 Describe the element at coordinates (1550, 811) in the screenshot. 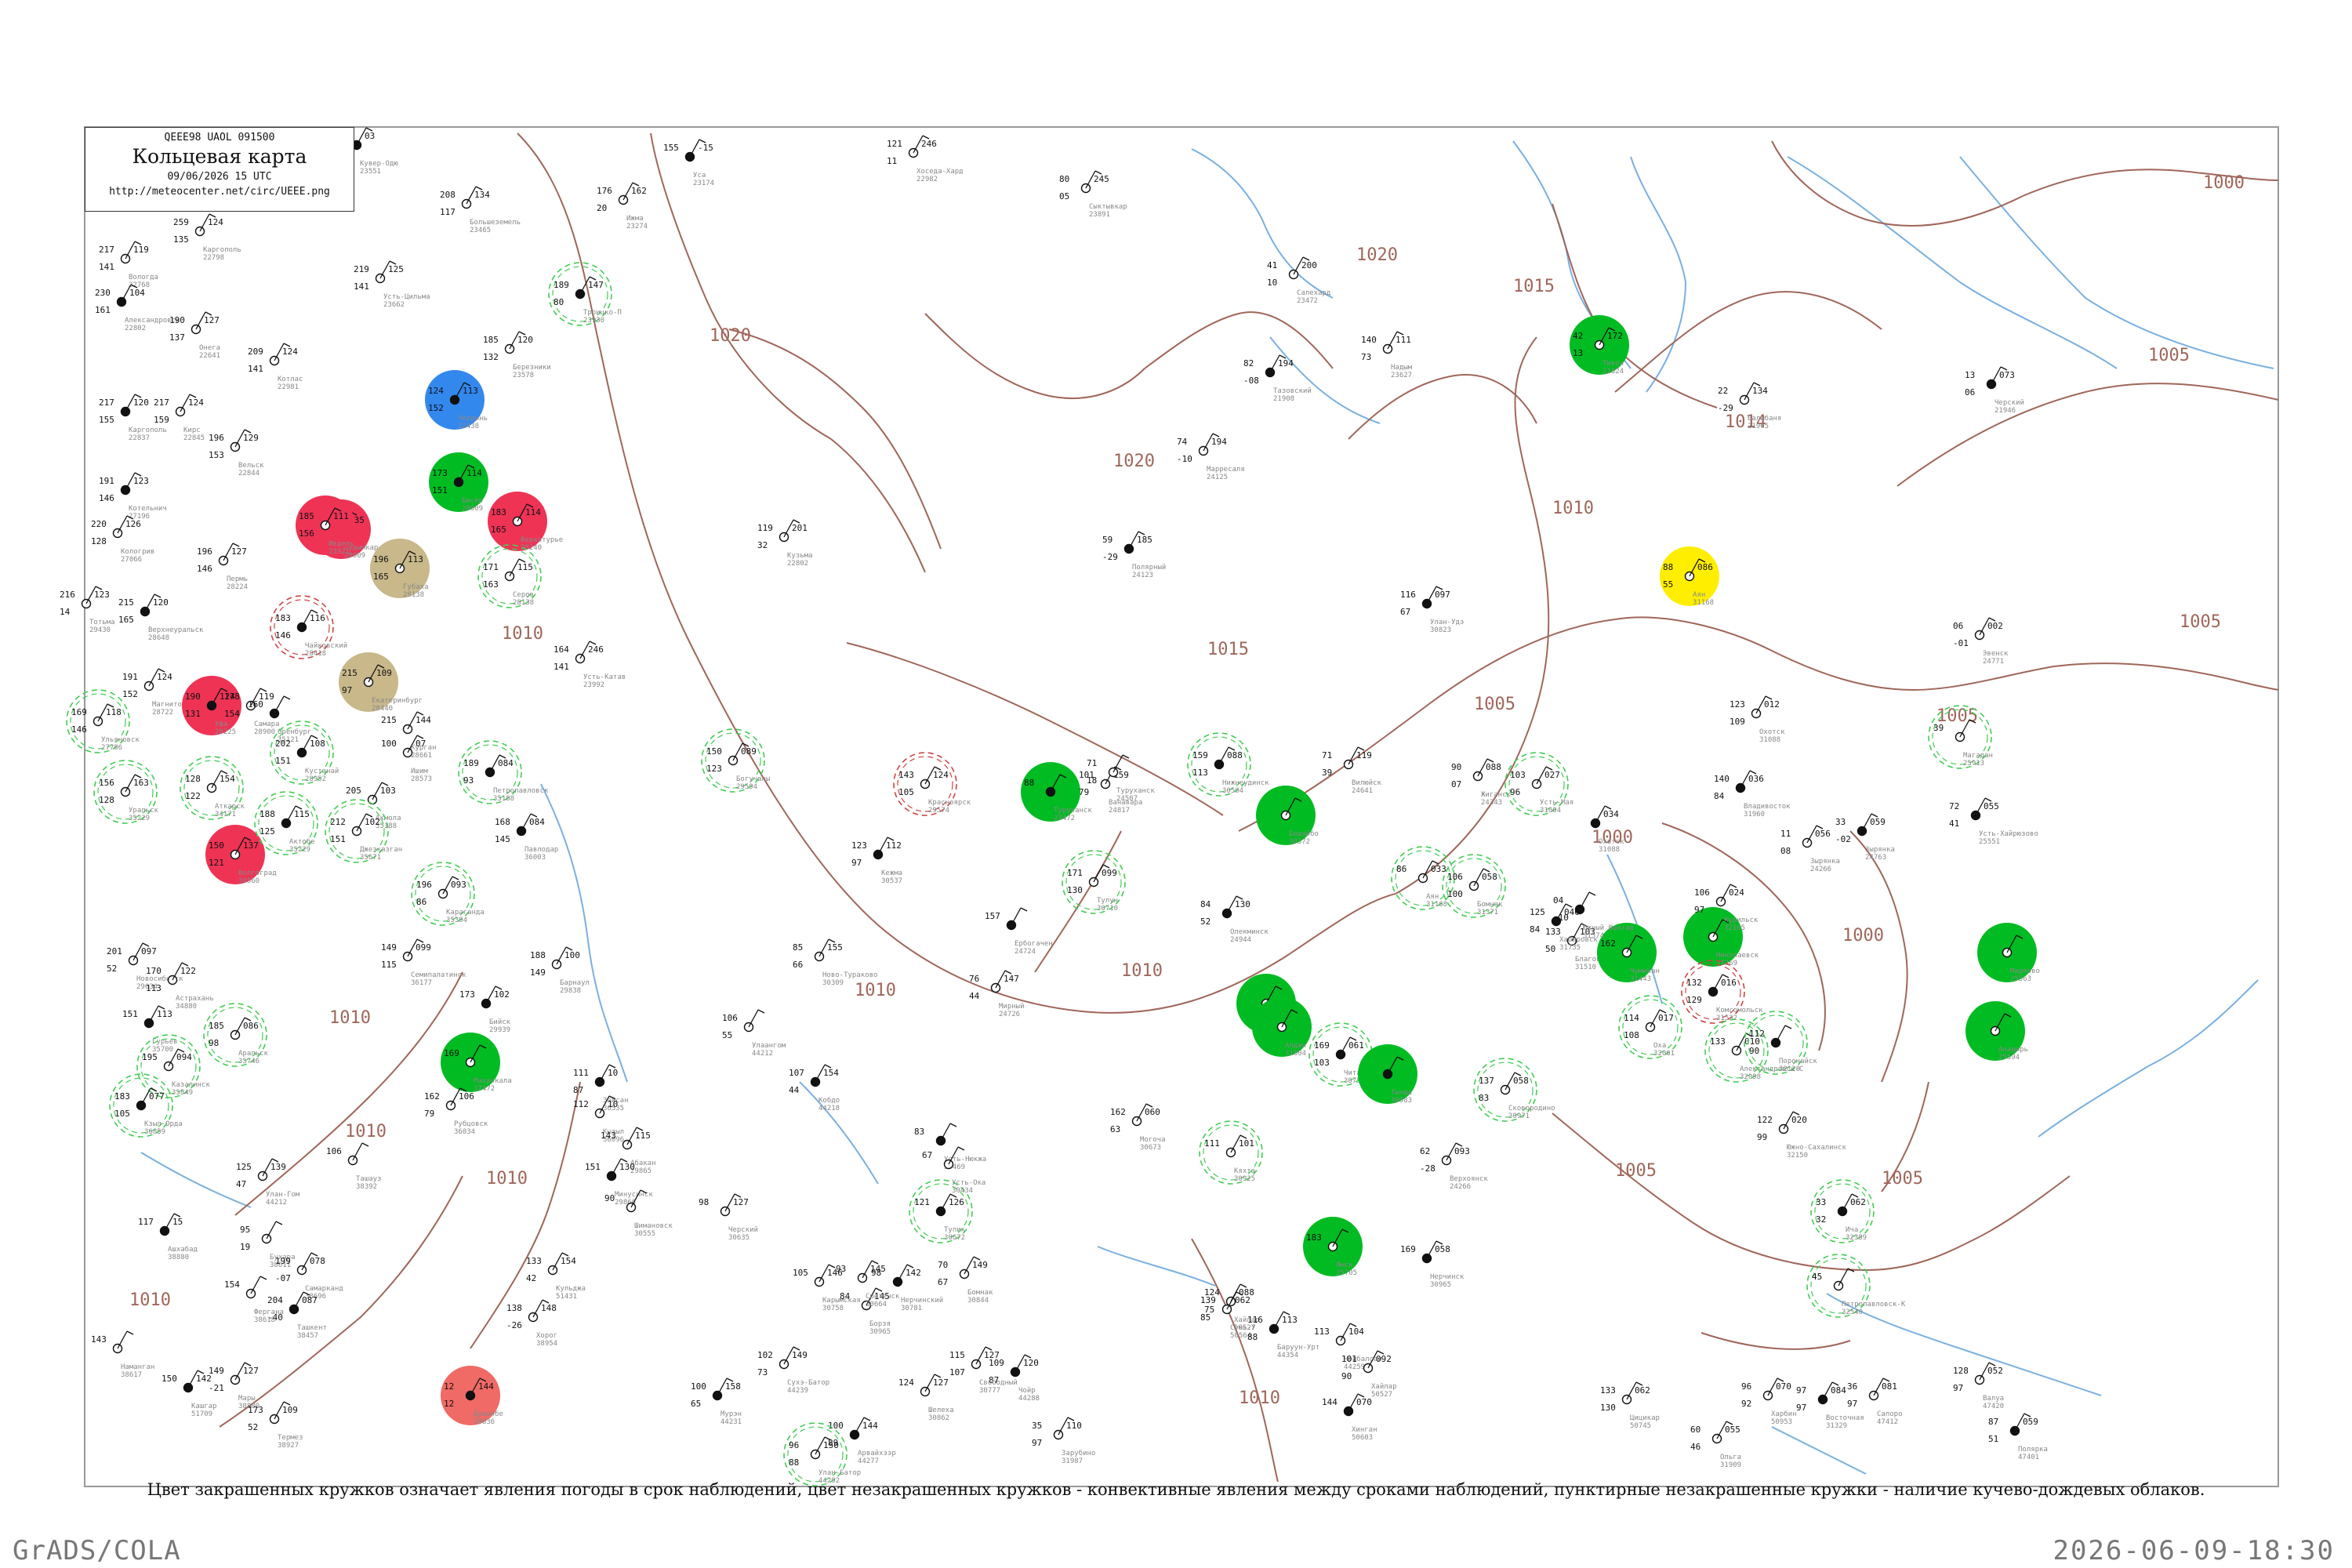

I see `station-id: 31004` at that location.